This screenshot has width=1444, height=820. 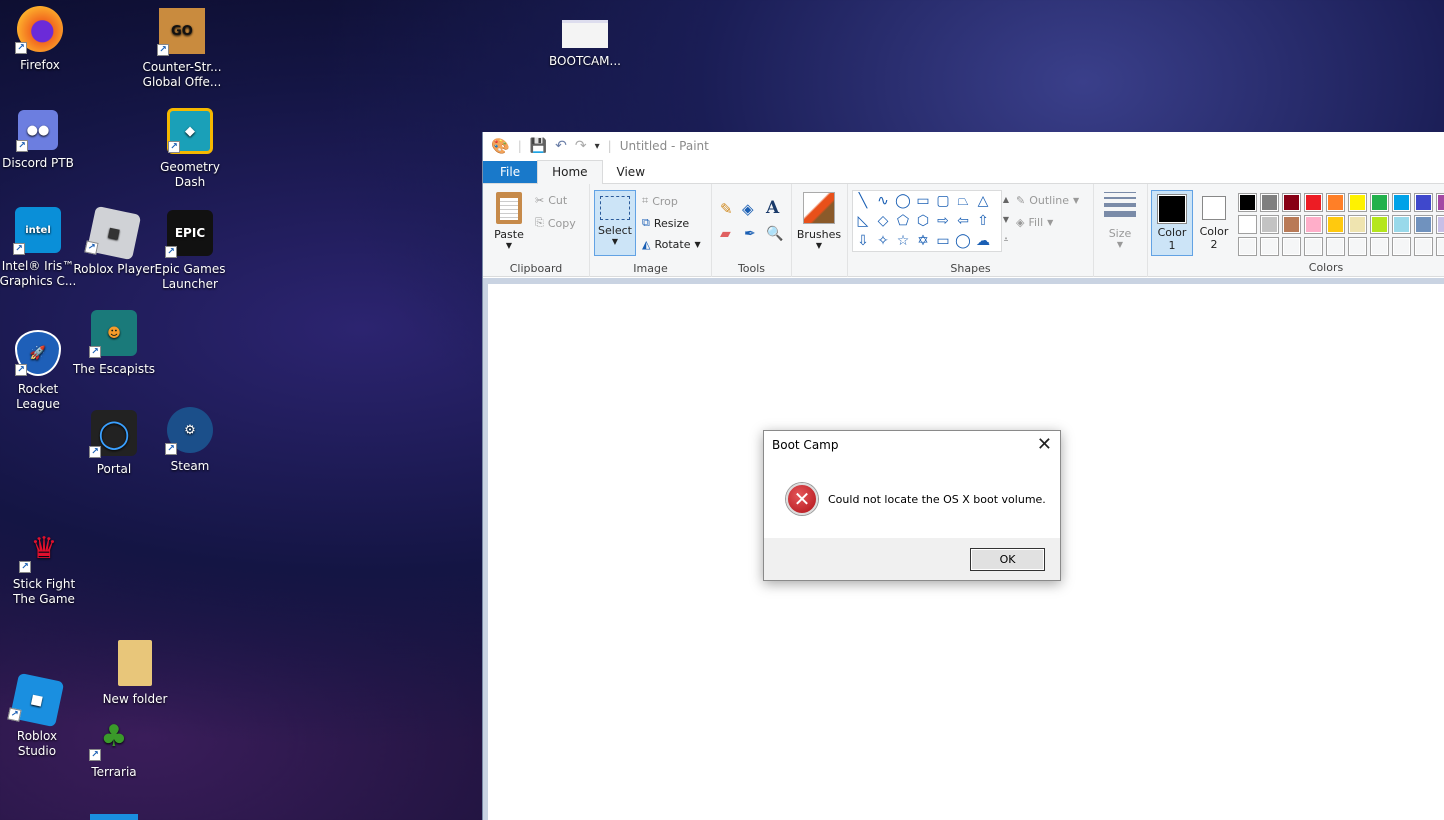 I want to click on size-button: Size ▼, so click(x=1120, y=220).